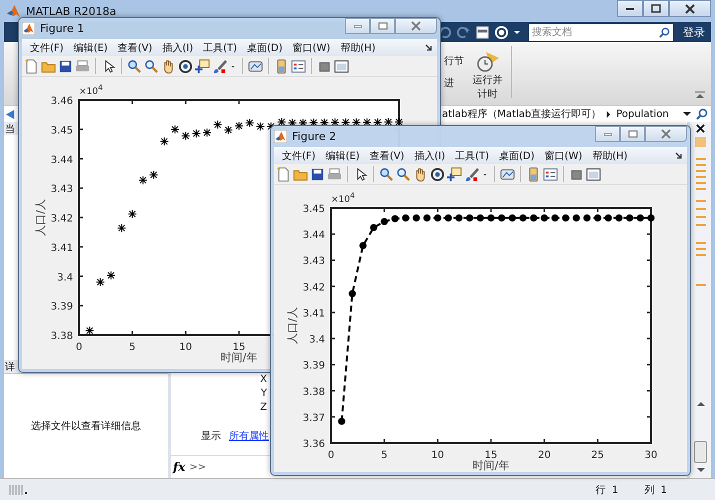 The image size is (715, 500). What do you see at coordinates (314, 136) in the screenshot?
I see `window-title: Figure 2` at bounding box center [314, 136].